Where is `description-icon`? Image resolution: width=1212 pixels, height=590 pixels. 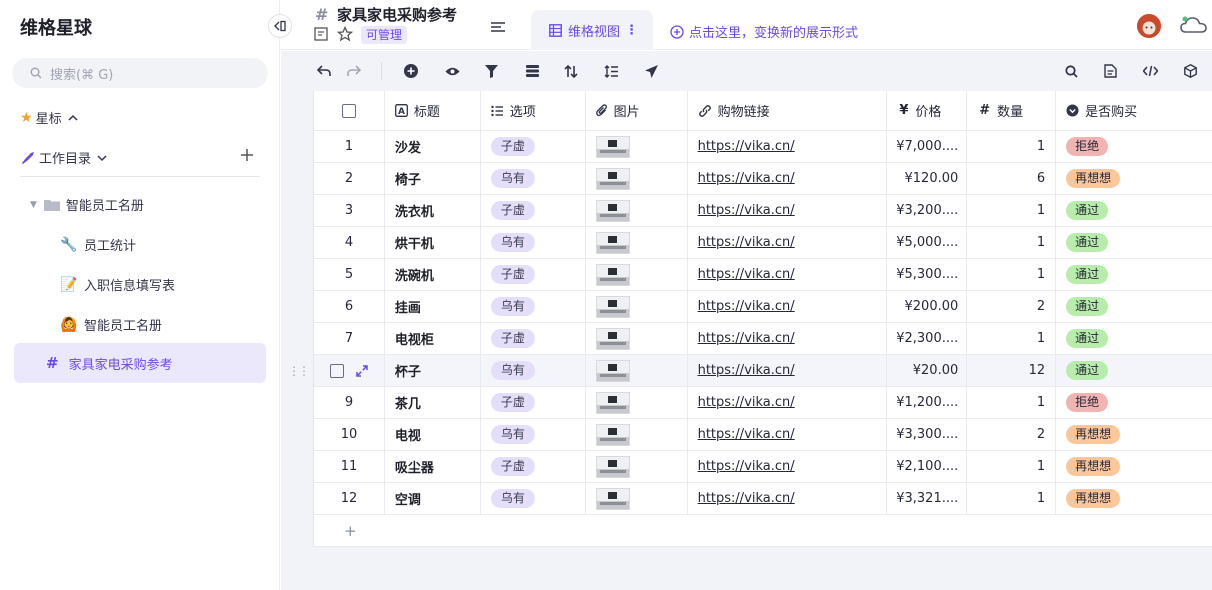 description-icon is located at coordinates (321, 34).